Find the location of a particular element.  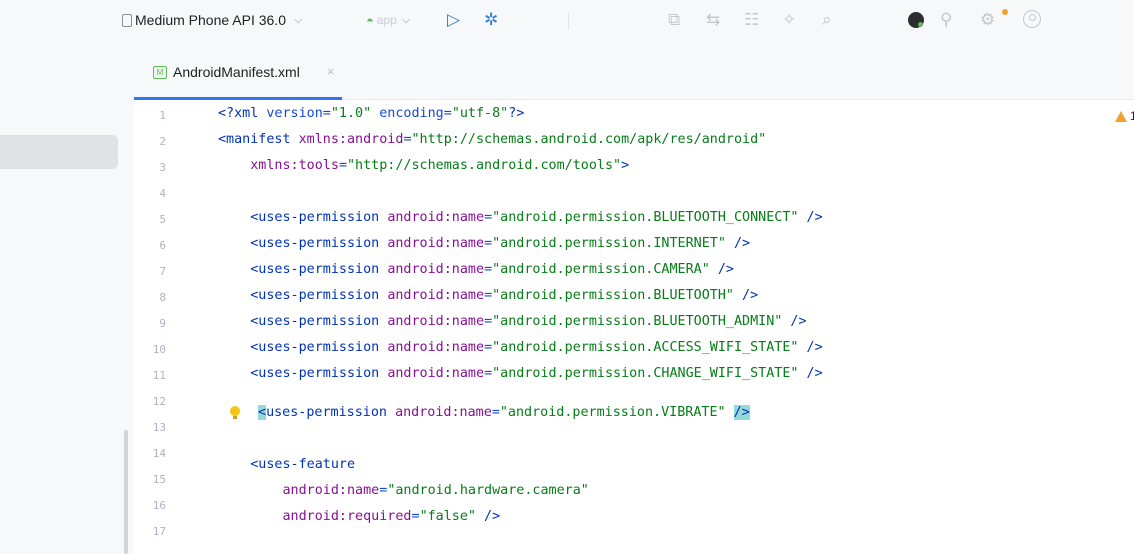

line-number: 9 is located at coordinates (162, 323).